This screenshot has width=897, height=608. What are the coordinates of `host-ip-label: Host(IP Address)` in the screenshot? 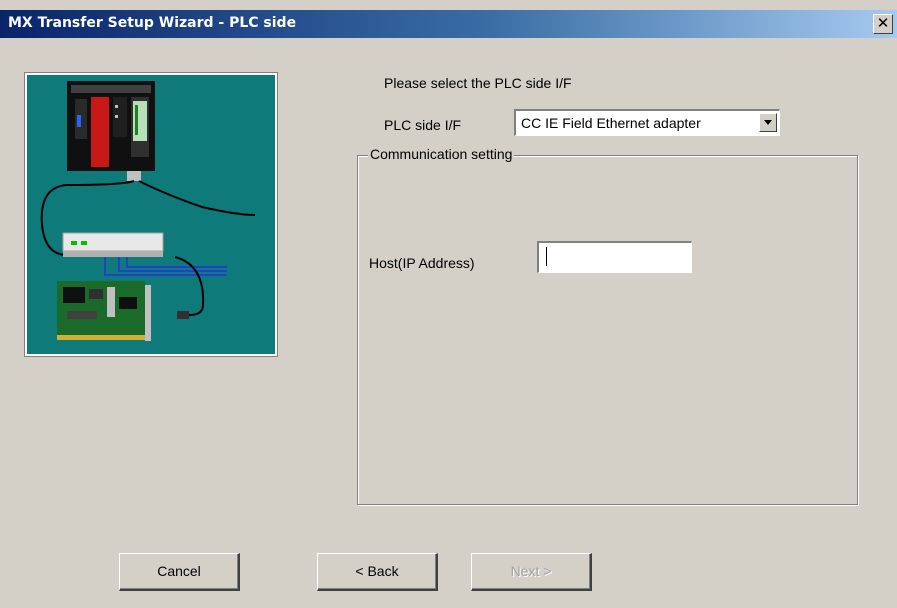 It's located at (422, 263).